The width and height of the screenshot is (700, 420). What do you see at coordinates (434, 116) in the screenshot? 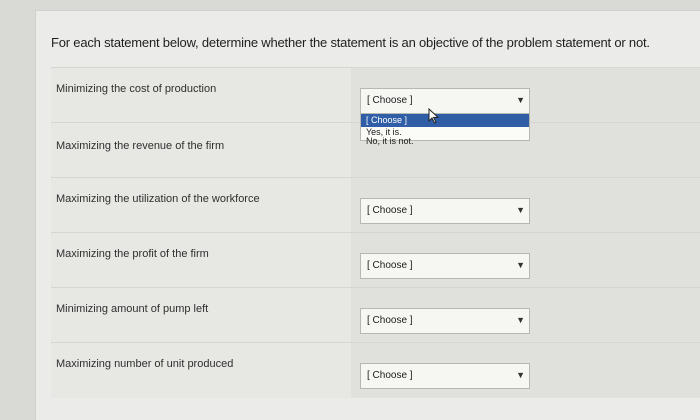
I see `mouse-pointer-icon` at bounding box center [434, 116].